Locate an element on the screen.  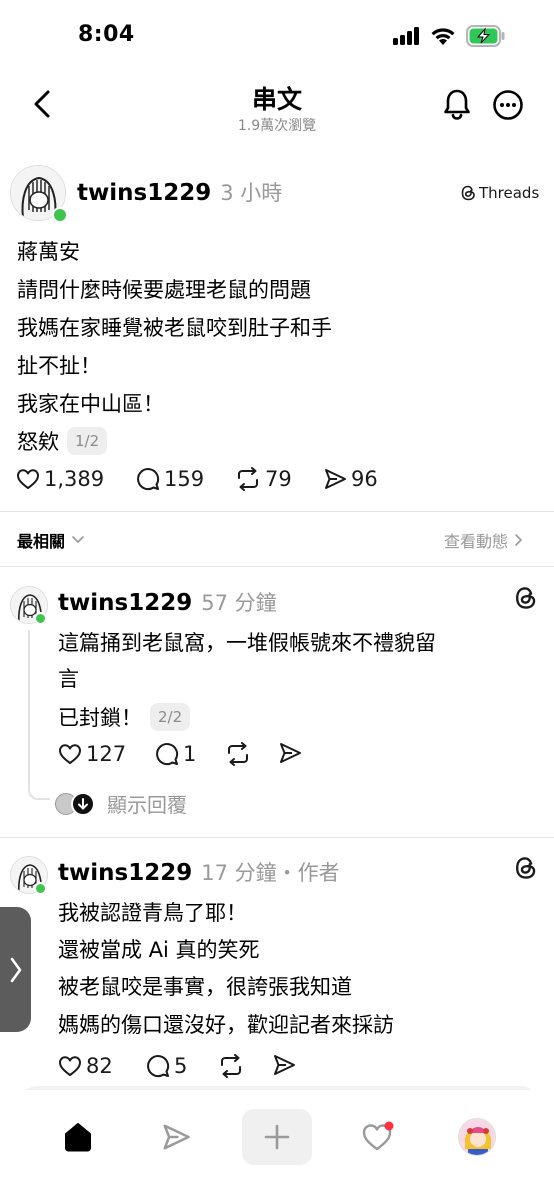
post-line: 蔣萬安 is located at coordinates (48, 252).